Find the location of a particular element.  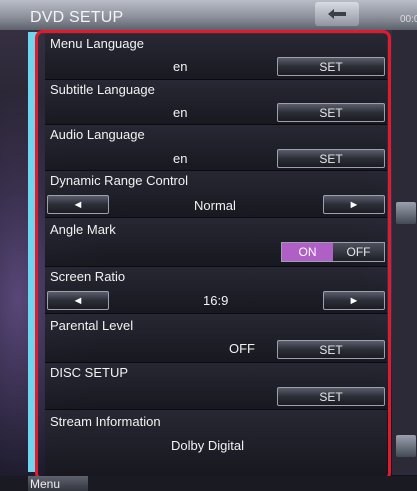

subtitle-language-value: en is located at coordinates (180, 112).